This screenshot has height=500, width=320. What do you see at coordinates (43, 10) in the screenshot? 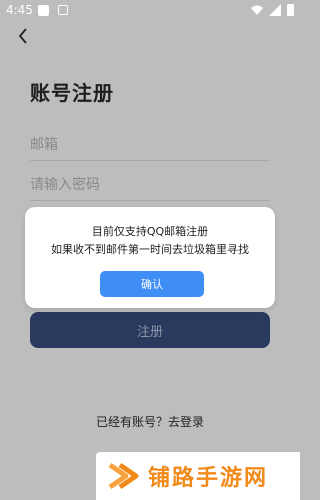
I see `notification-icon` at bounding box center [43, 10].